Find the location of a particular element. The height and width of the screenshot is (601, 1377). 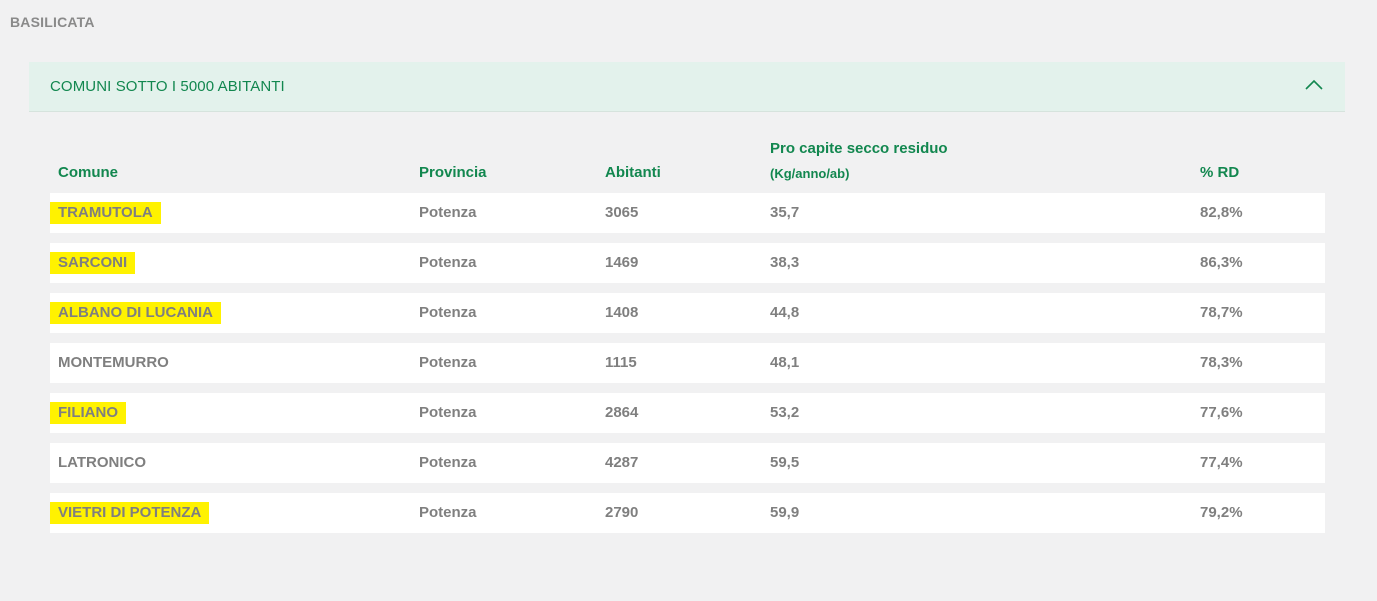

cell-comune: LATRONICO is located at coordinates (102, 462).